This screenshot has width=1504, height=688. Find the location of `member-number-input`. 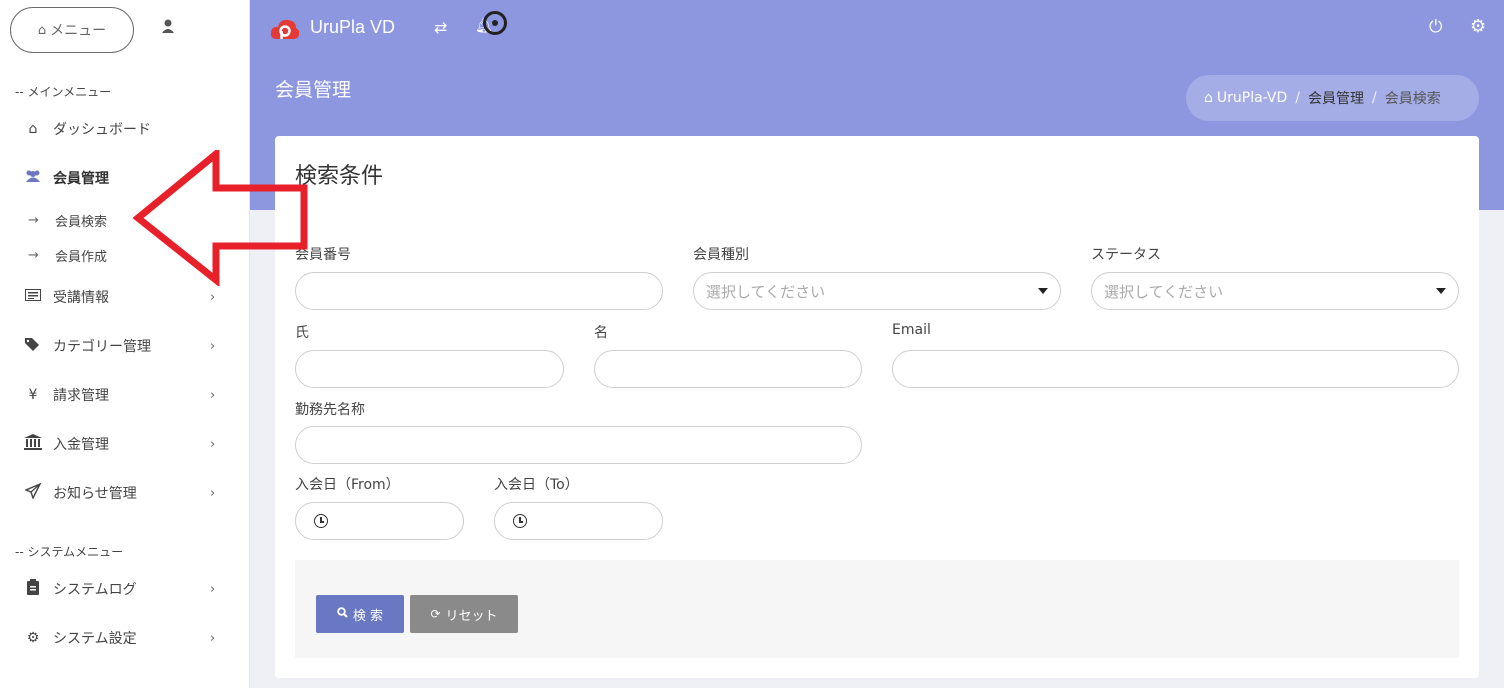

member-number-input is located at coordinates (479, 291).